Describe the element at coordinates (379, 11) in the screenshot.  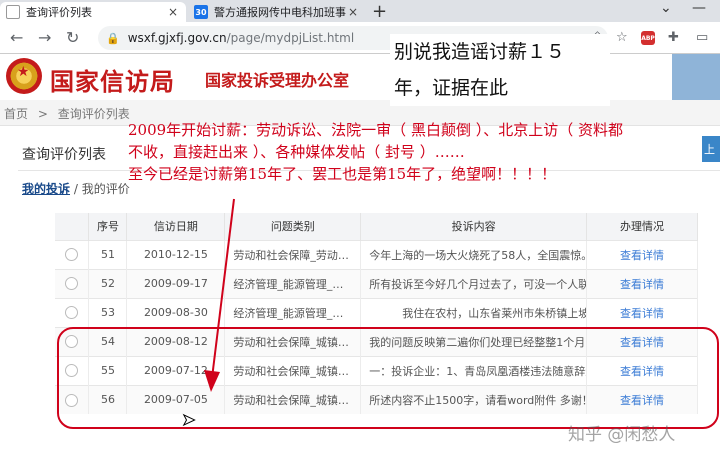
I see `new-tab-button: +` at that location.